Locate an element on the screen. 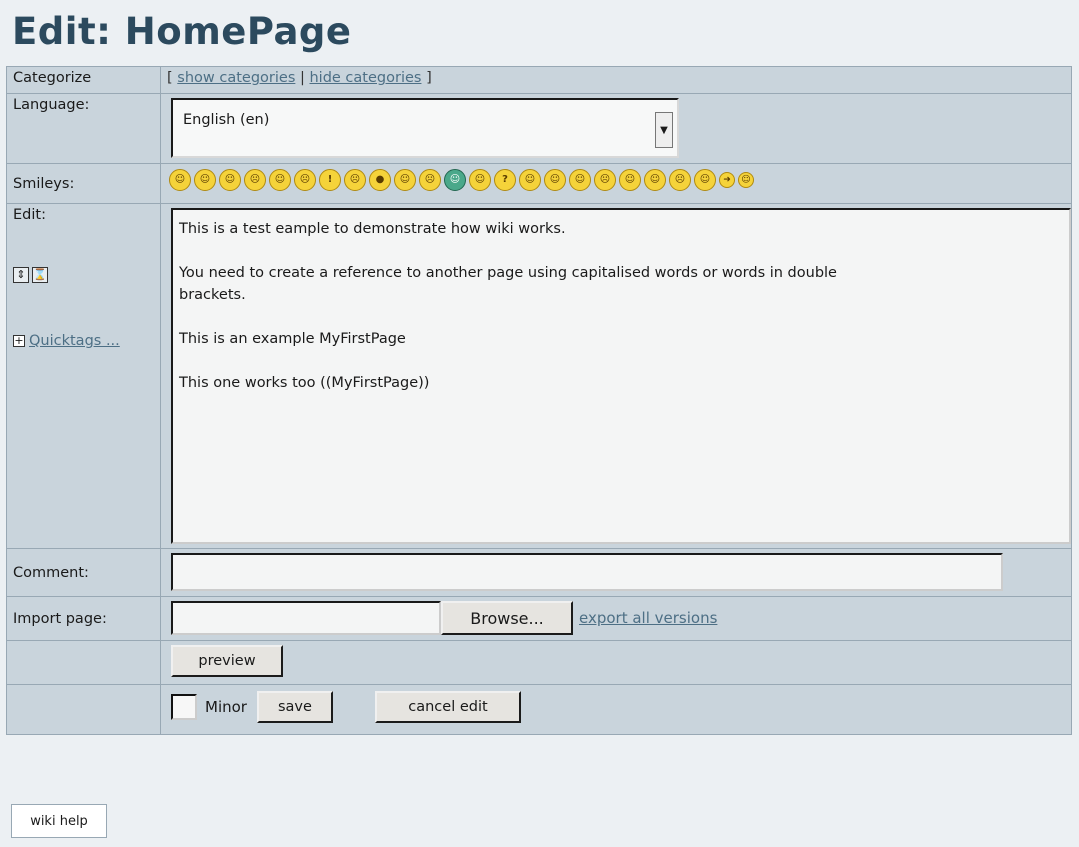  smiley-redface-icon: ☺ is located at coordinates (555, 180).